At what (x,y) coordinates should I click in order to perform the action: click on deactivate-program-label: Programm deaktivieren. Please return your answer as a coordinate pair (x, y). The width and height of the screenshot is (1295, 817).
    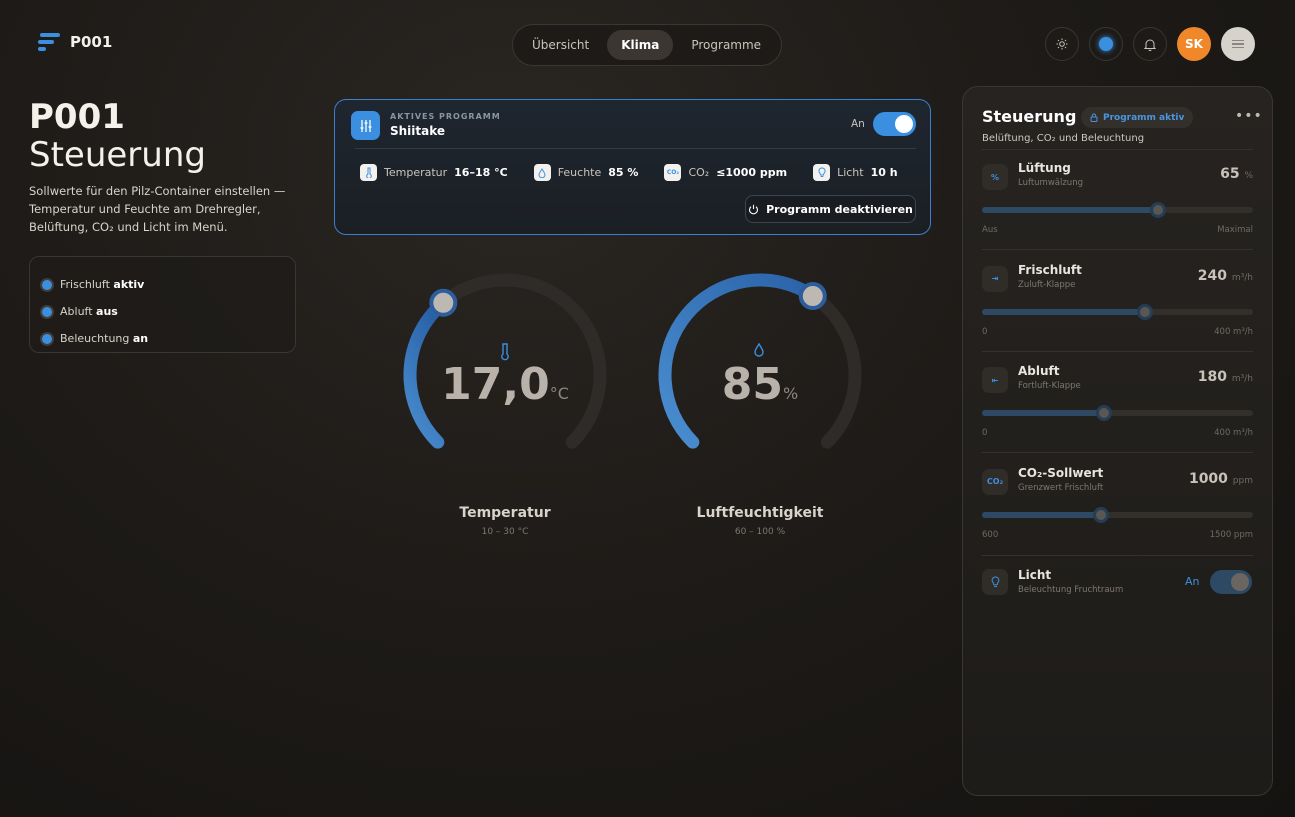
    Looking at the image, I should click on (839, 209).